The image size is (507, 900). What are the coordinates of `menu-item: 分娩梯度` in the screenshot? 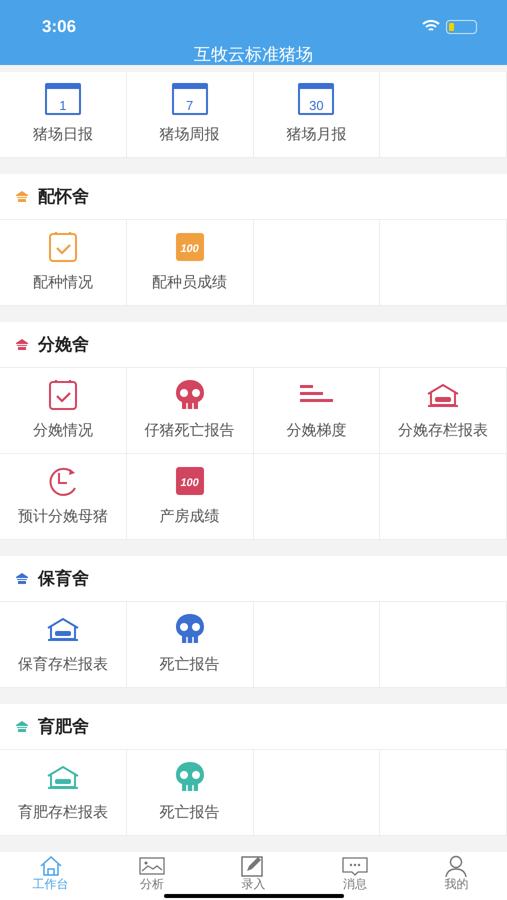 It's located at (317, 411).